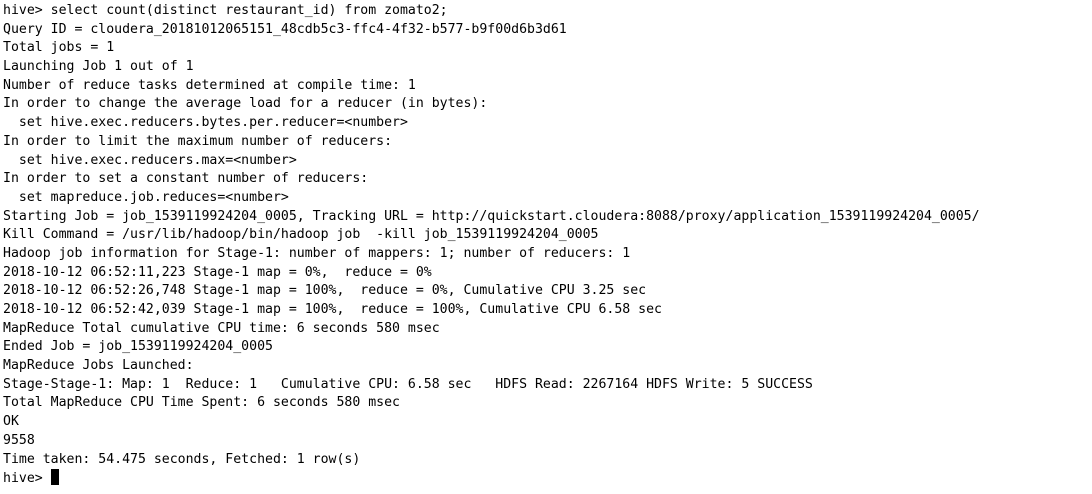 This screenshot has height=494, width=1092. Describe the element at coordinates (19, 440) in the screenshot. I see `terminal-line-result: 9558` at that location.